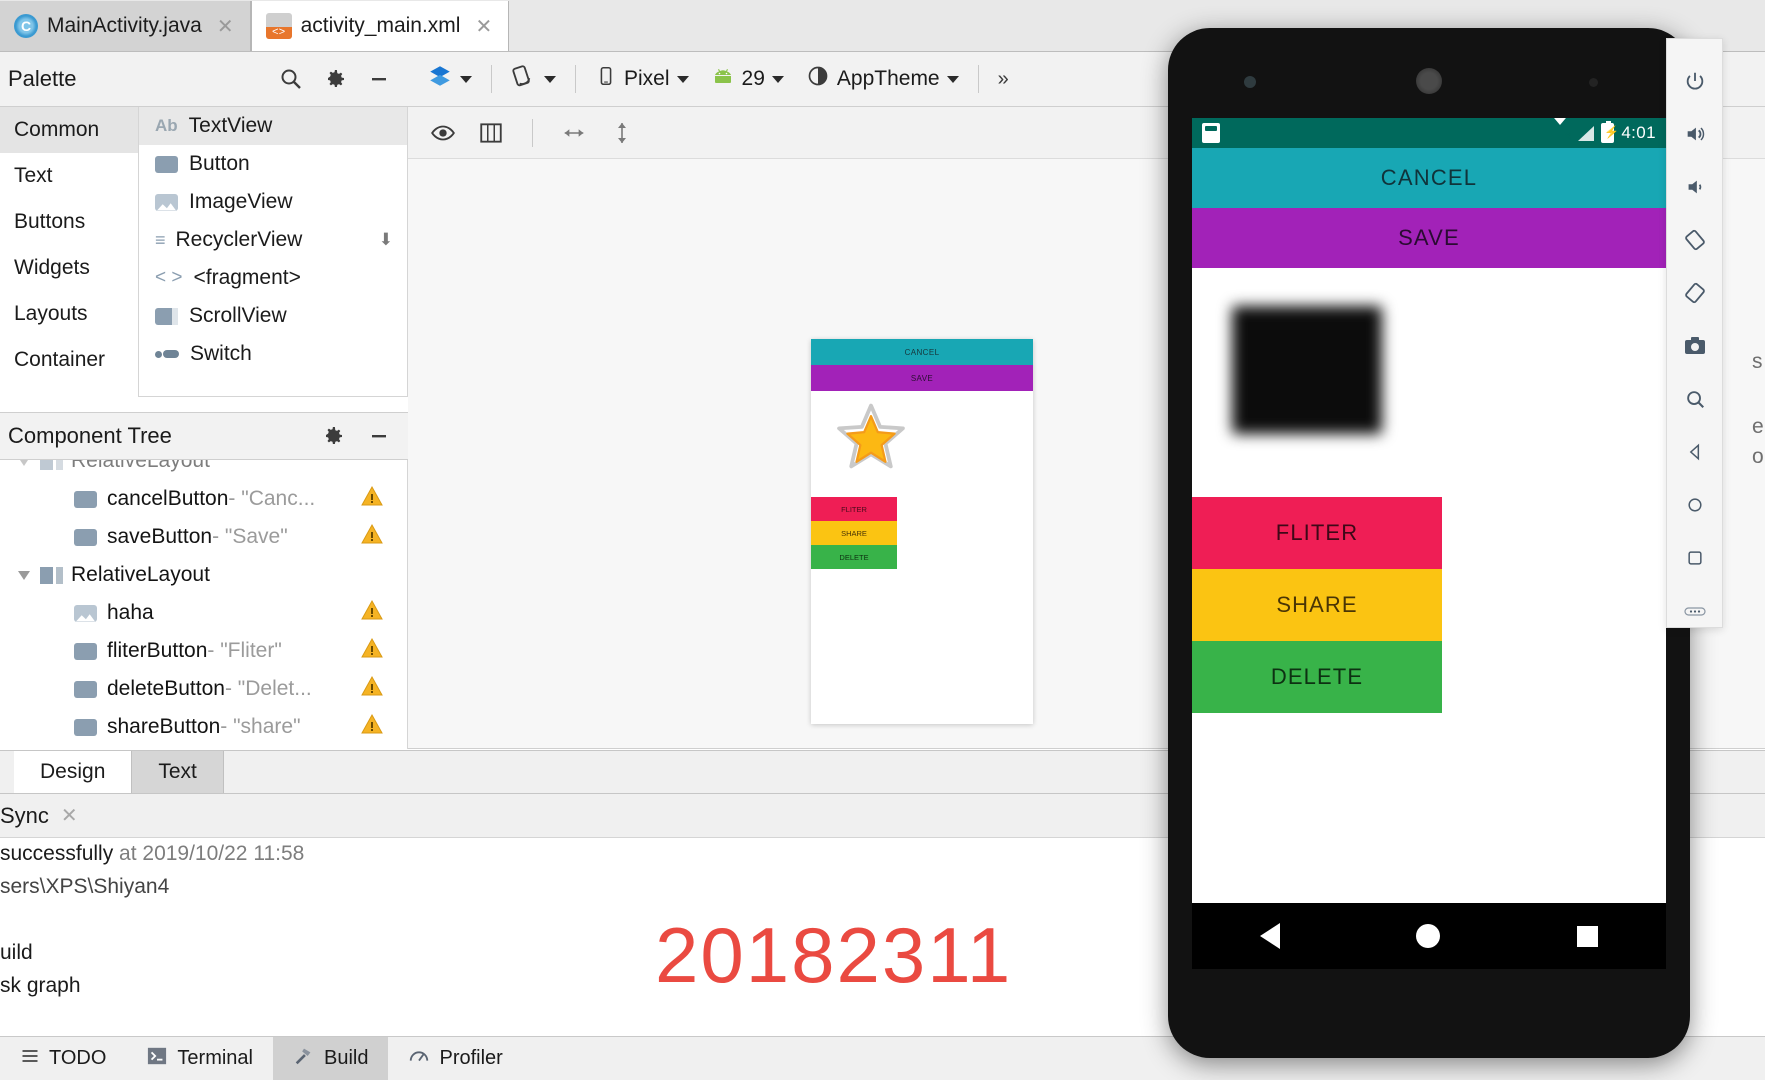  Describe the element at coordinates (140, 574) in the screenshot. I see `tree-node-label: RelativeLayout` at that location.